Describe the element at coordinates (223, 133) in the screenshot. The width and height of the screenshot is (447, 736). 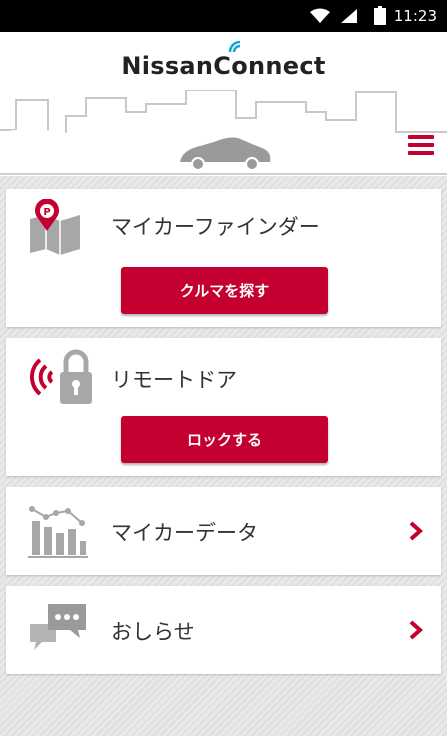
I see `city-skyline-illustration` at that location.